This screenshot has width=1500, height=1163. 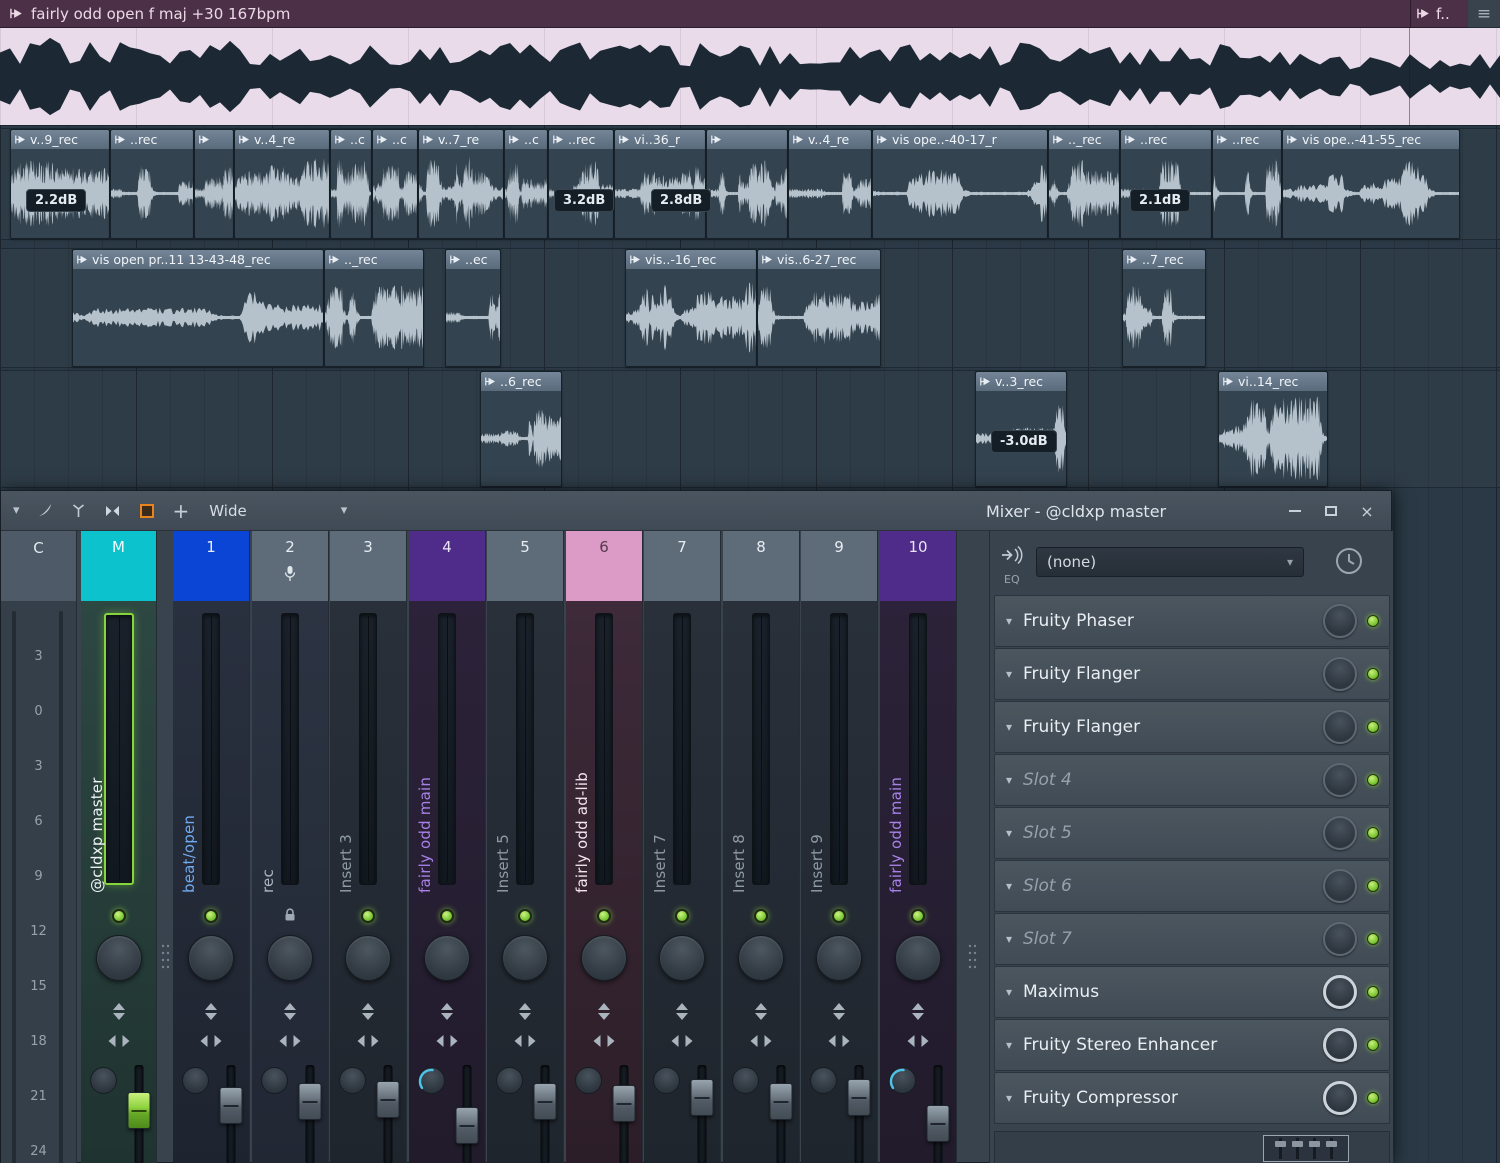 What do you see at coordinates (960, 184) in the screenshot?
I see `audio-clip: vis ope..-40-17_r` at bounding box center [960, 184].